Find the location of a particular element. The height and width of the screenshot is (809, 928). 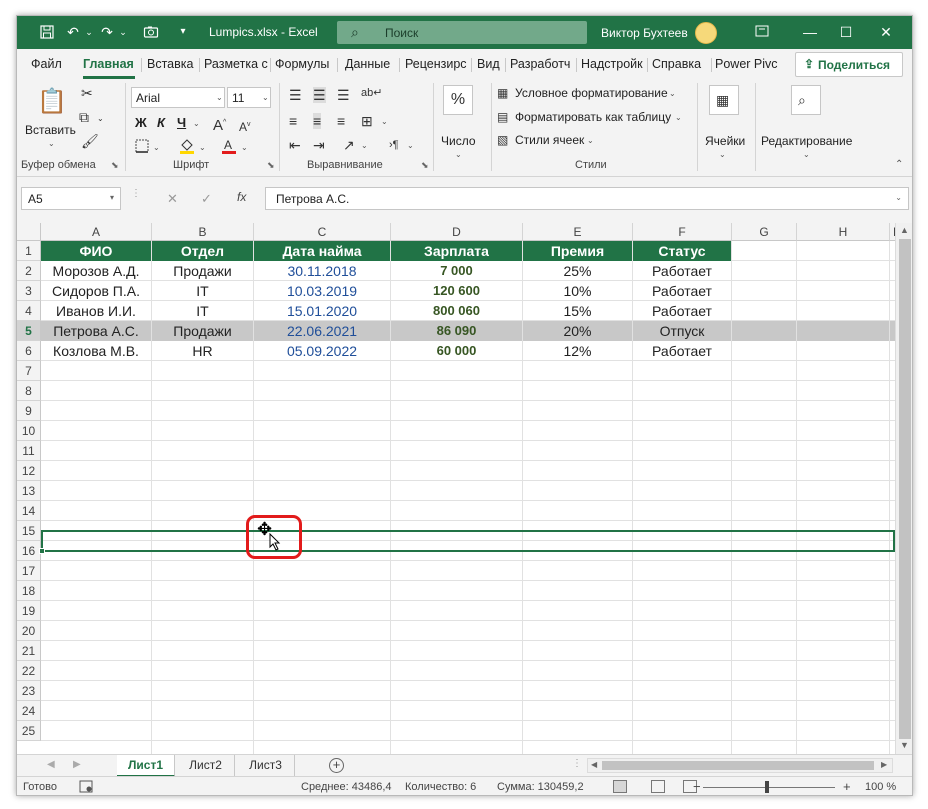

row-header: 19 is located at coordinates (29, 611).